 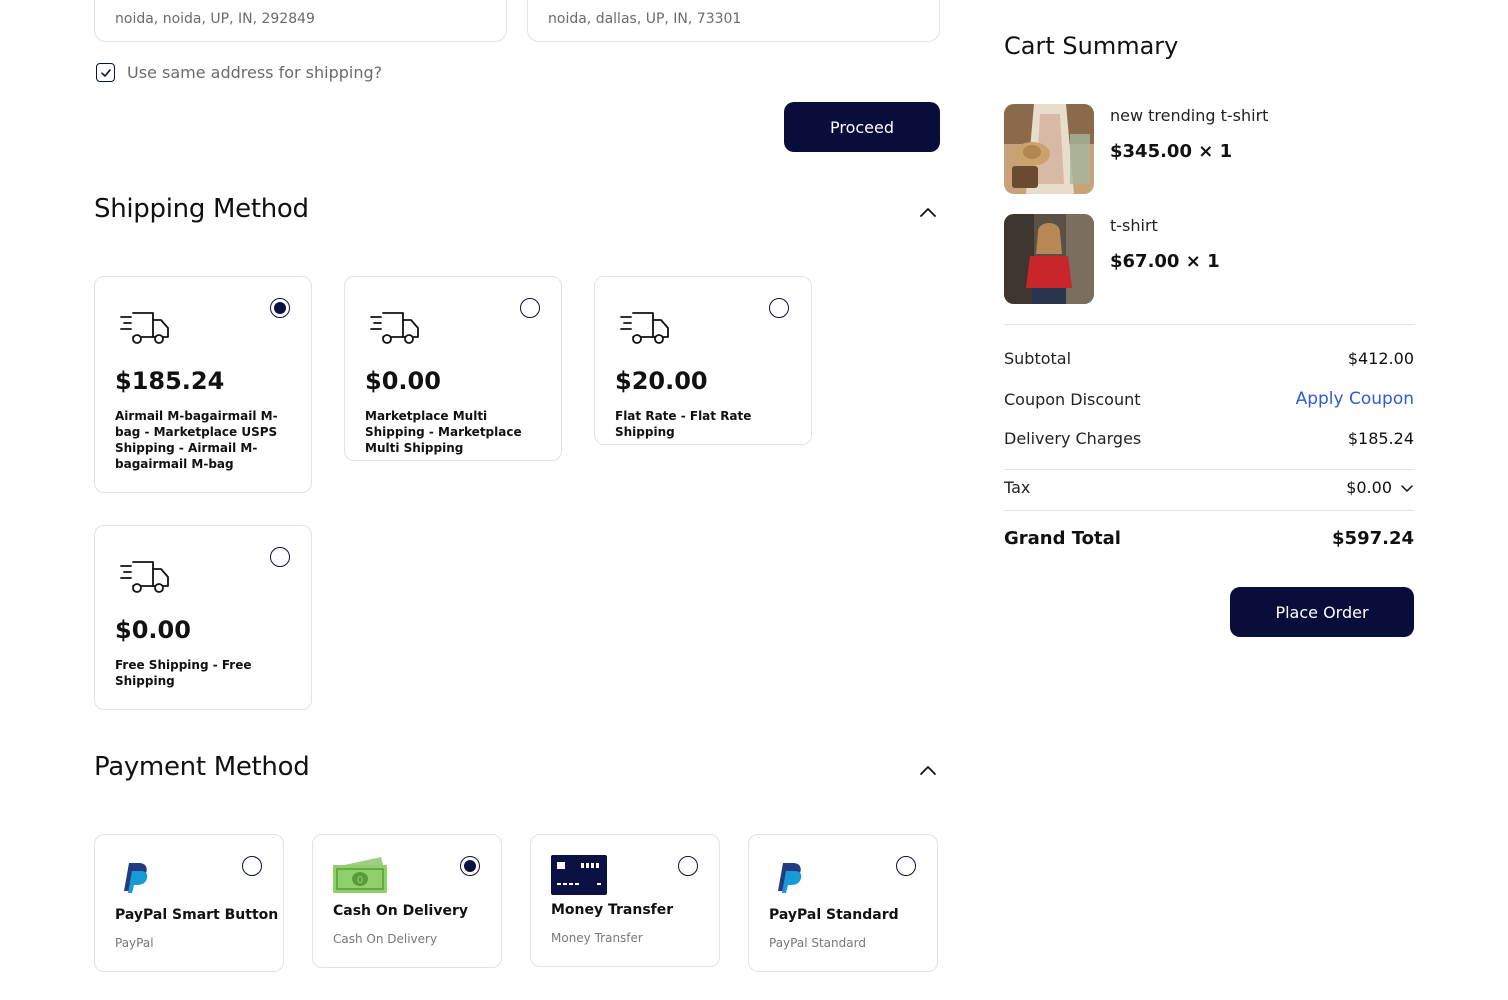 I want to click on payment-option-card: Money Transfer Money Transfer, so click(x=625, y=900).